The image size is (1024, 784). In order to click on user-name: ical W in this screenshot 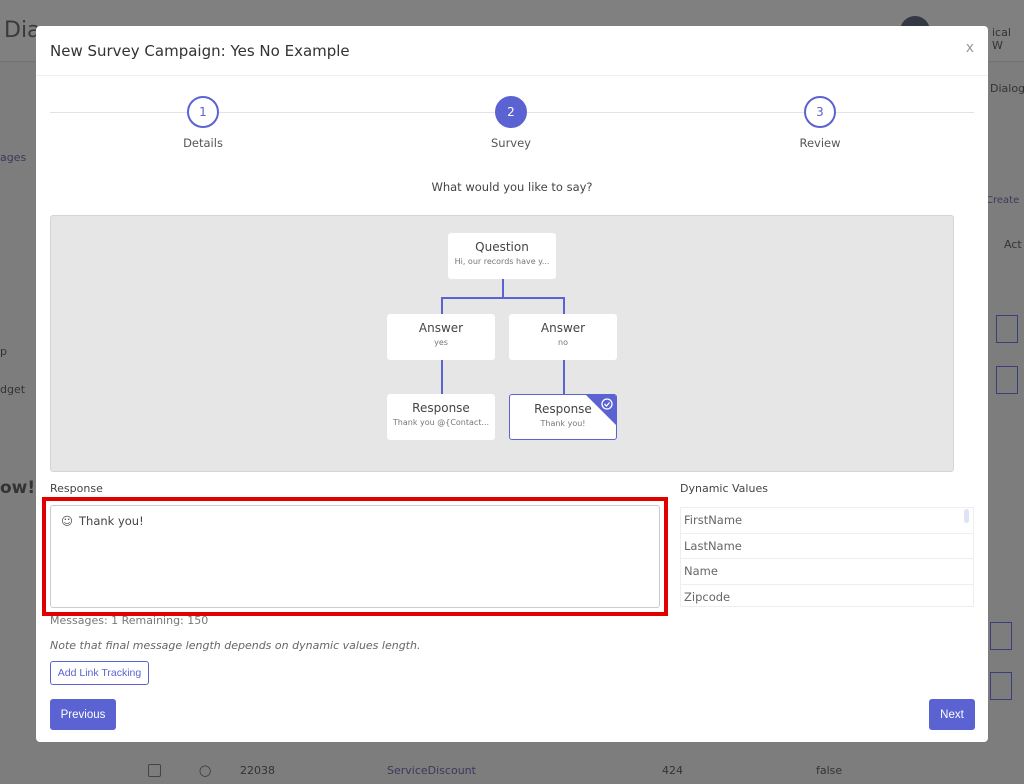, I will do `click(1001, 39)`.